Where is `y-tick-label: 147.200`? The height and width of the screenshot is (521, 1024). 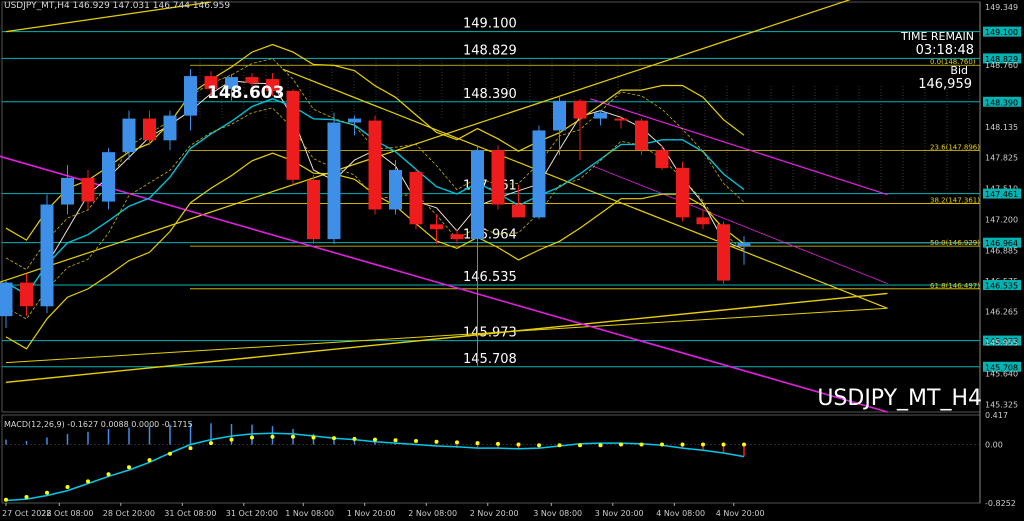
y-tick-label: 147.200 is located at coordinates (1001, 219).